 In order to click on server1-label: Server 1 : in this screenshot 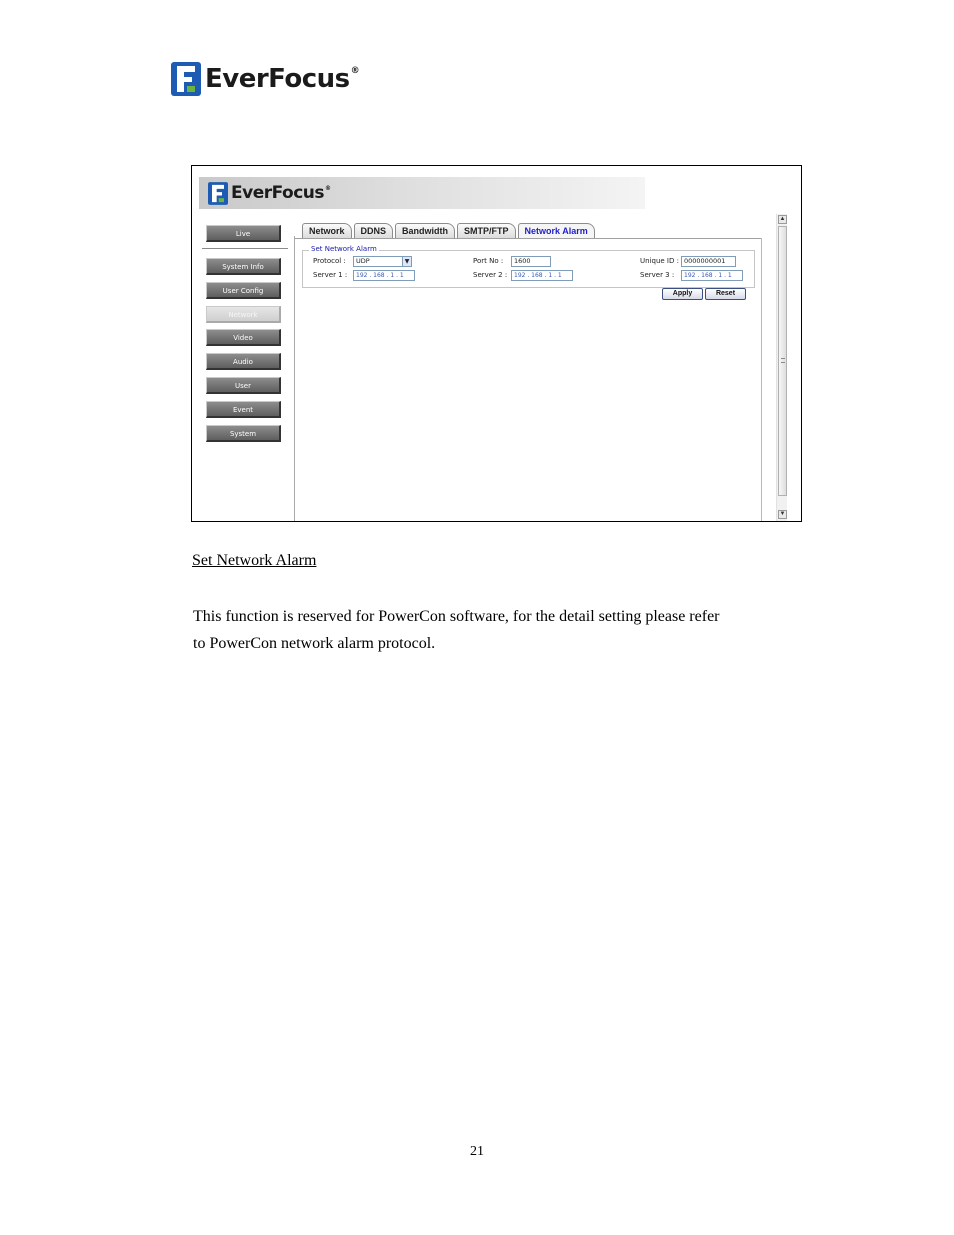, I will do `click(330, 275)`.